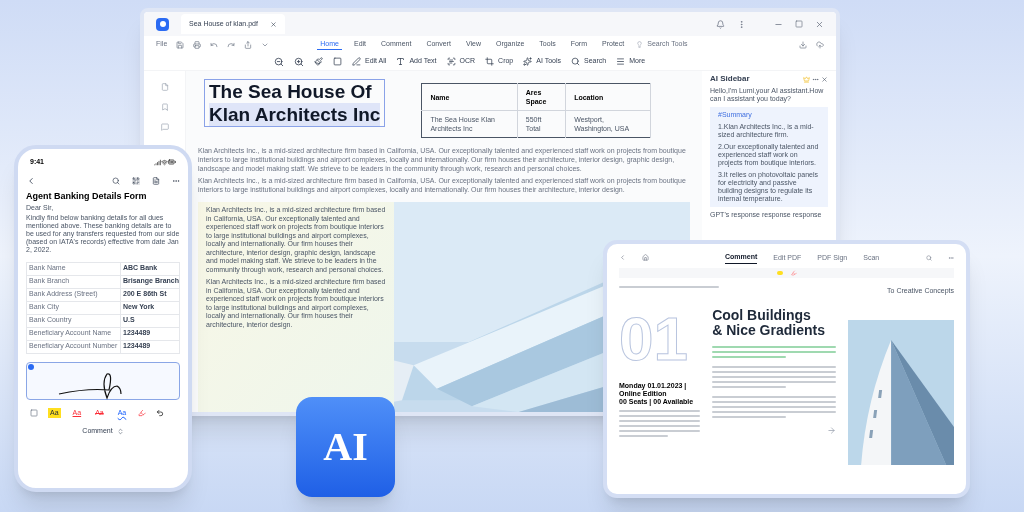 The height and width of the screenshot is (512, 1024). Describe the element at coordinates (156, 180) in the screenshot. I see `document-icon` at that location.